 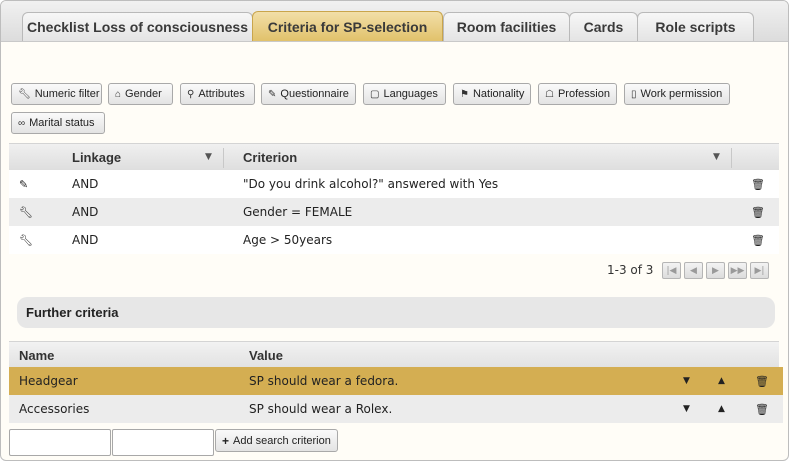 I want to click on criteria-table-header: Linkage ▼ Criterion ▼, so click(x=394, y=157).